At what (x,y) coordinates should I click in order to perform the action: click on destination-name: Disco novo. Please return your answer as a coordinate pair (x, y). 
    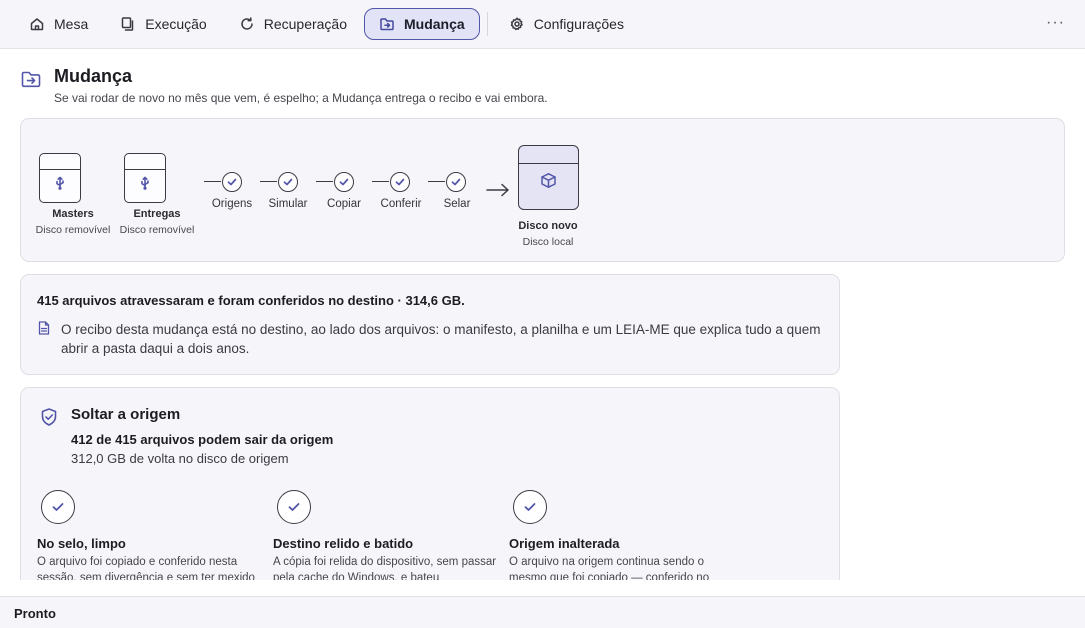
    Looking at the image, I should click on (548, 226).